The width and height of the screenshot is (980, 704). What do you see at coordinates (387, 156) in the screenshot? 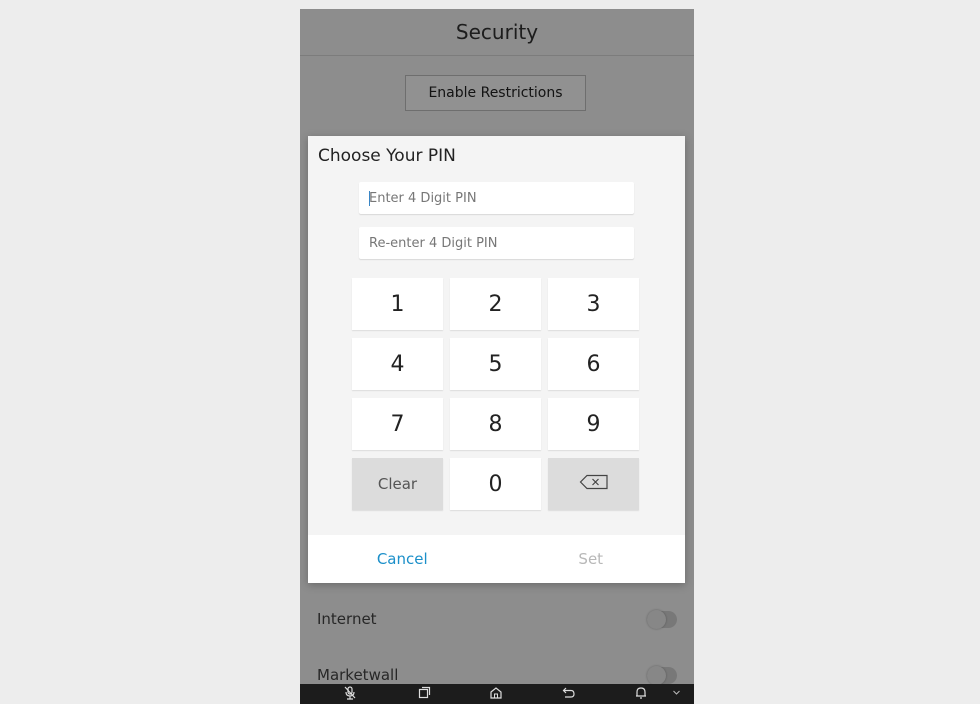
I see `dialog-title: Choose Your PIN` at bounding box center [387, 156].